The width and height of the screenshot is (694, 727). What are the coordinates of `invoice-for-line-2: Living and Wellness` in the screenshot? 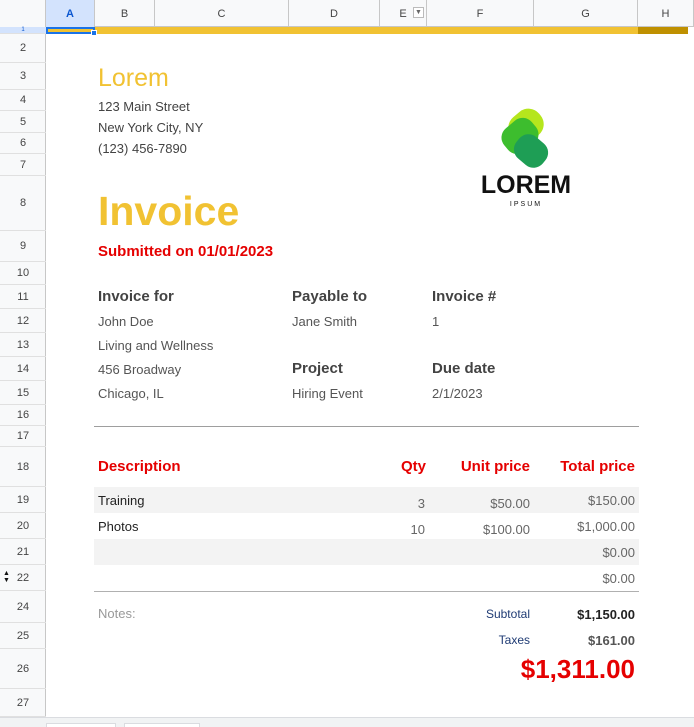 It's located at (156, 345).